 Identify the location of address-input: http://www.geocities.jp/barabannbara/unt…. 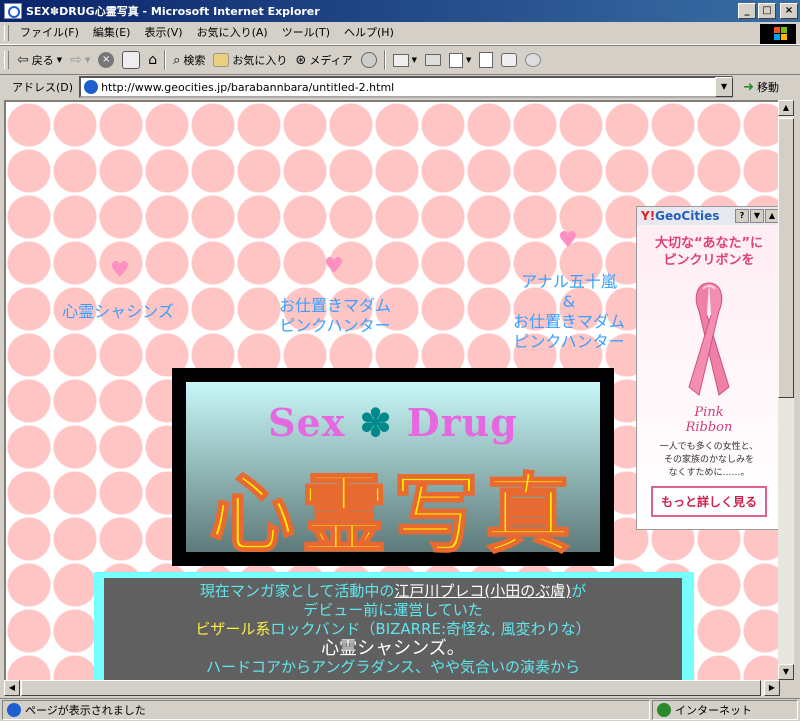
(406, 87).